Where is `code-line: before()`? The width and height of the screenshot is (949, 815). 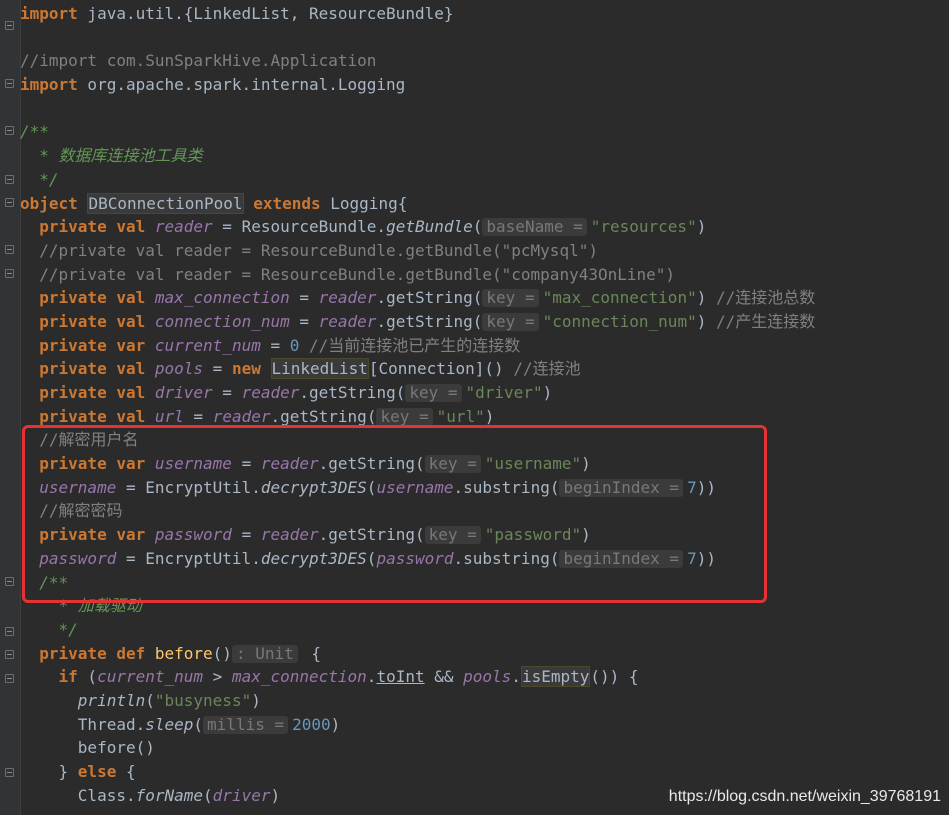
code-line: before() is located at coordinates (484, 748).